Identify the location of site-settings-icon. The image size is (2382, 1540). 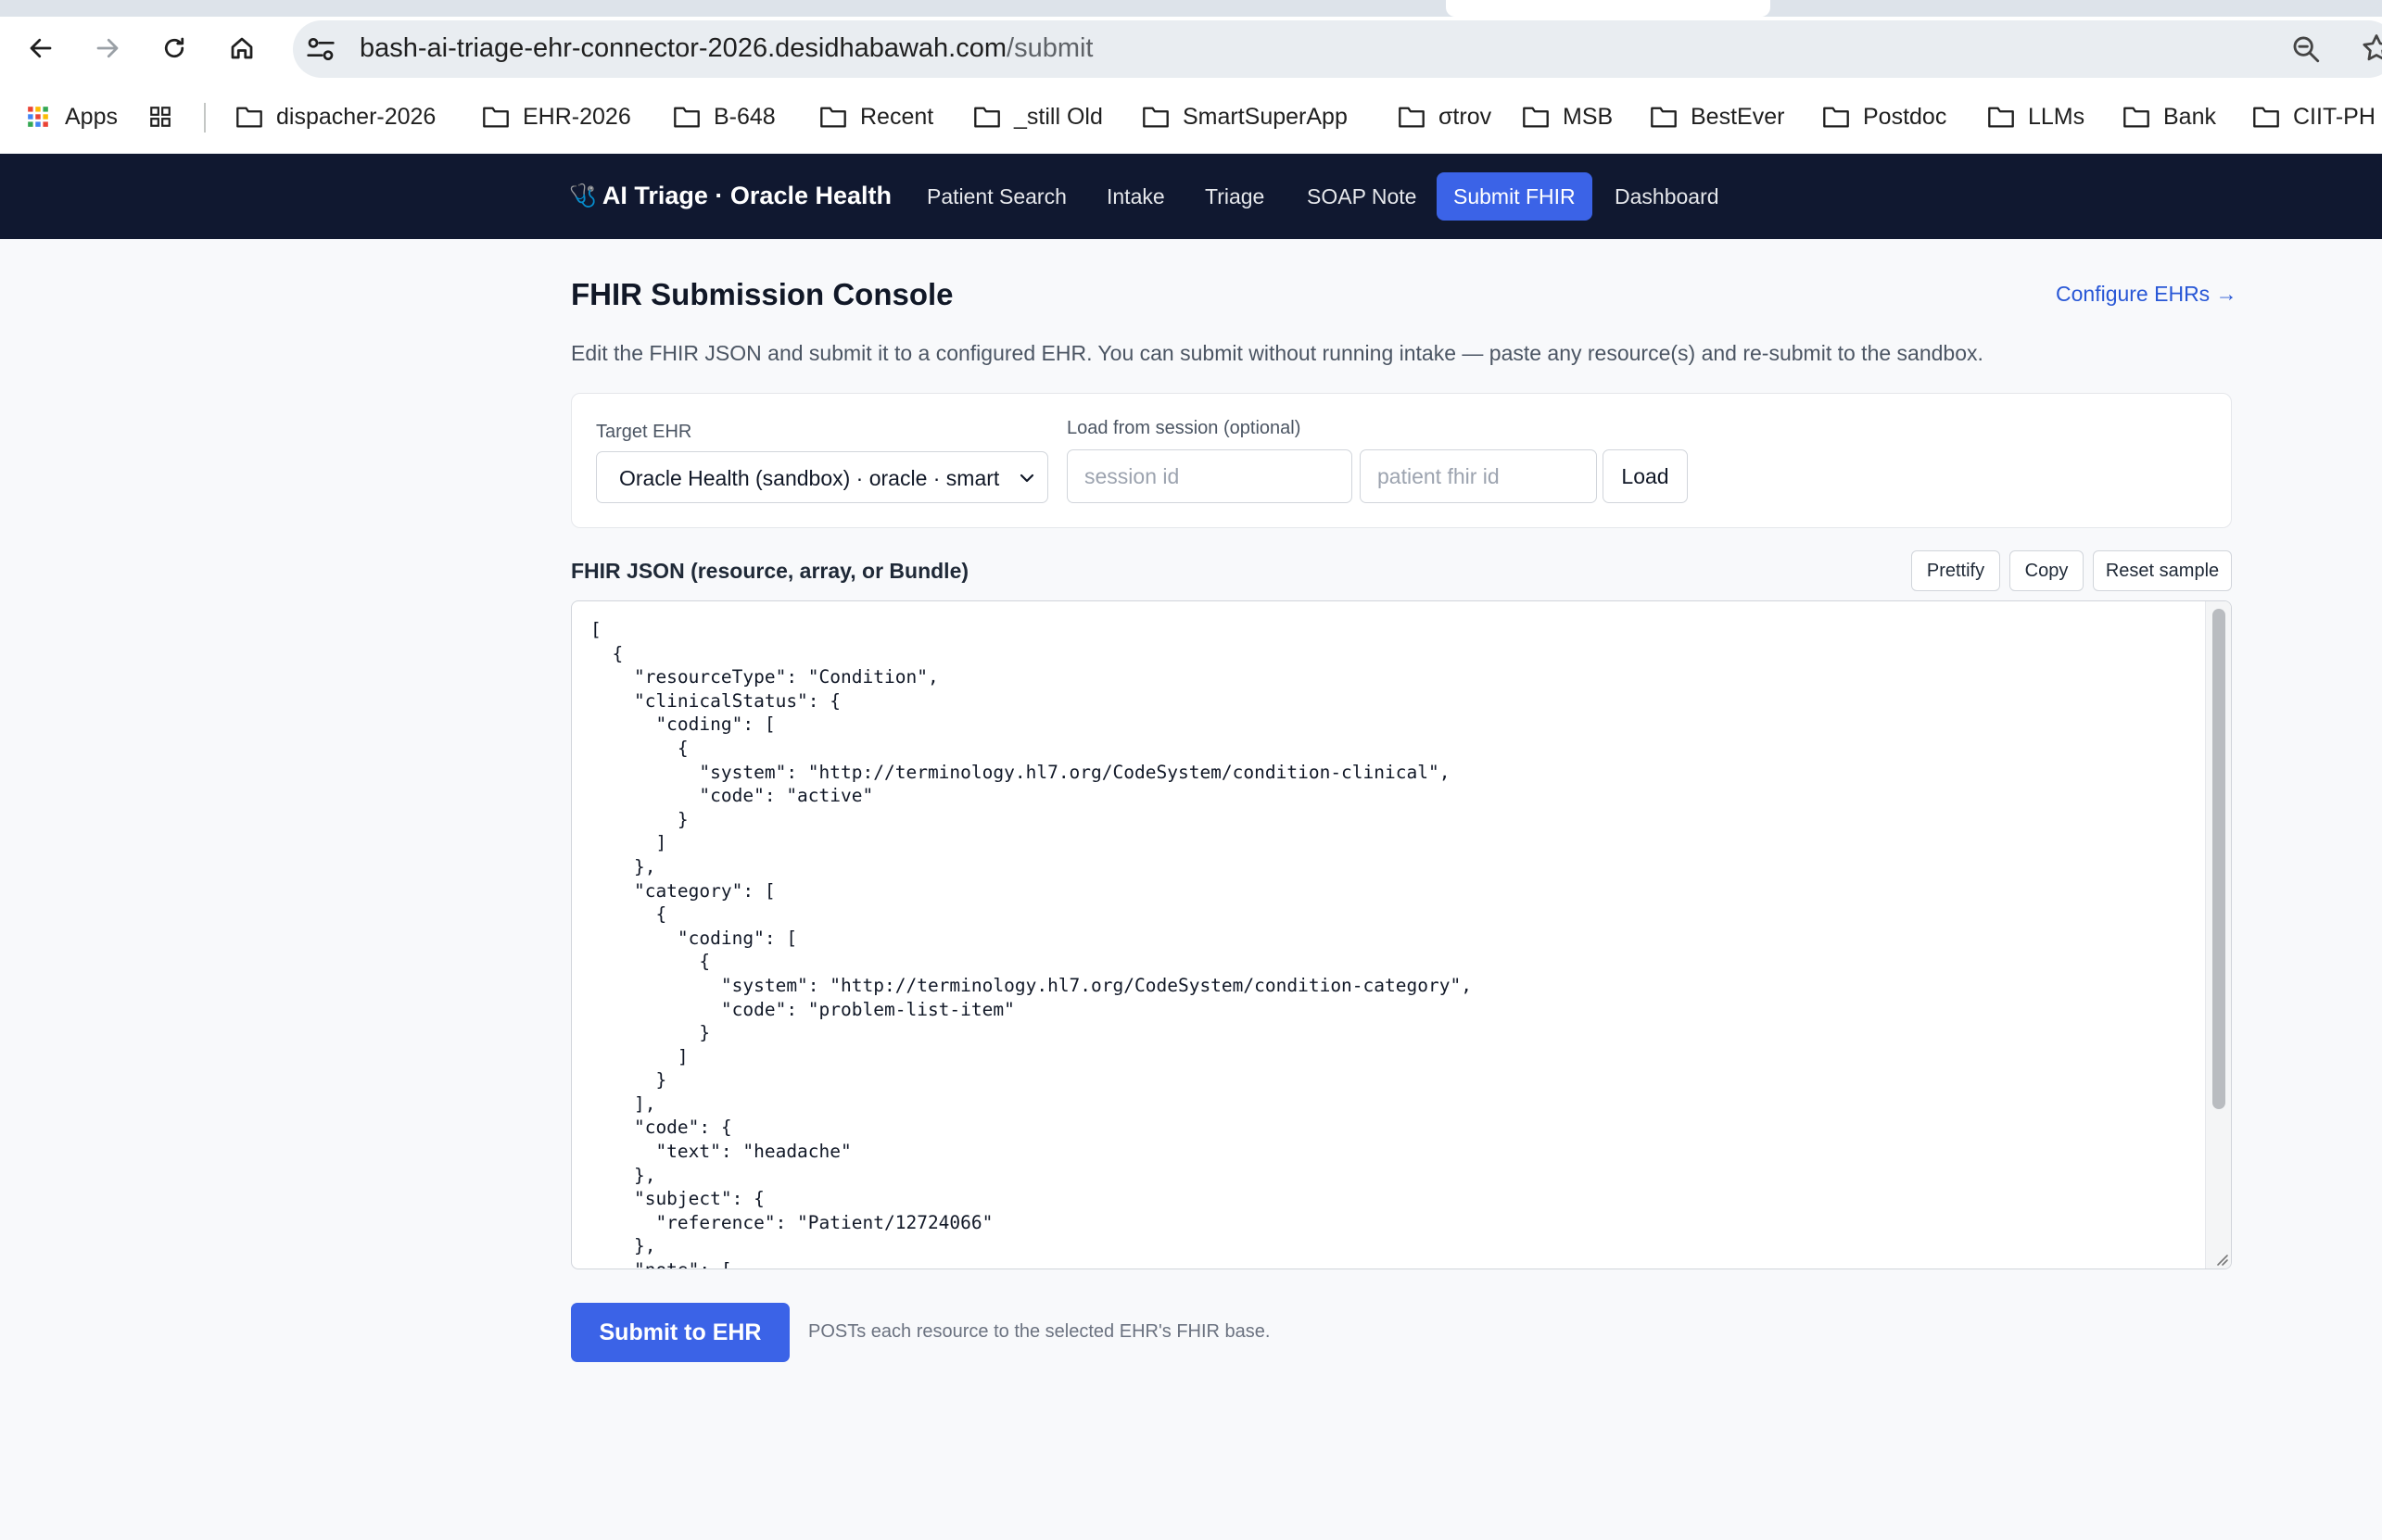
(321, 49).